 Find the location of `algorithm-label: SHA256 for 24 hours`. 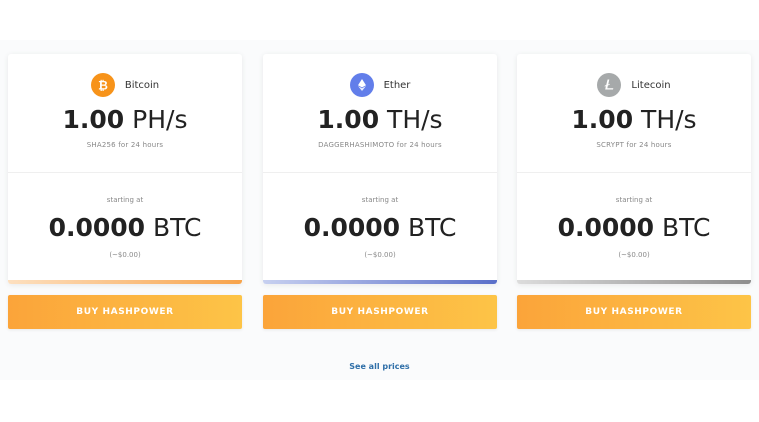

algorithm-label: SHA256 for 24 hours is located at coordinates (125, 145).